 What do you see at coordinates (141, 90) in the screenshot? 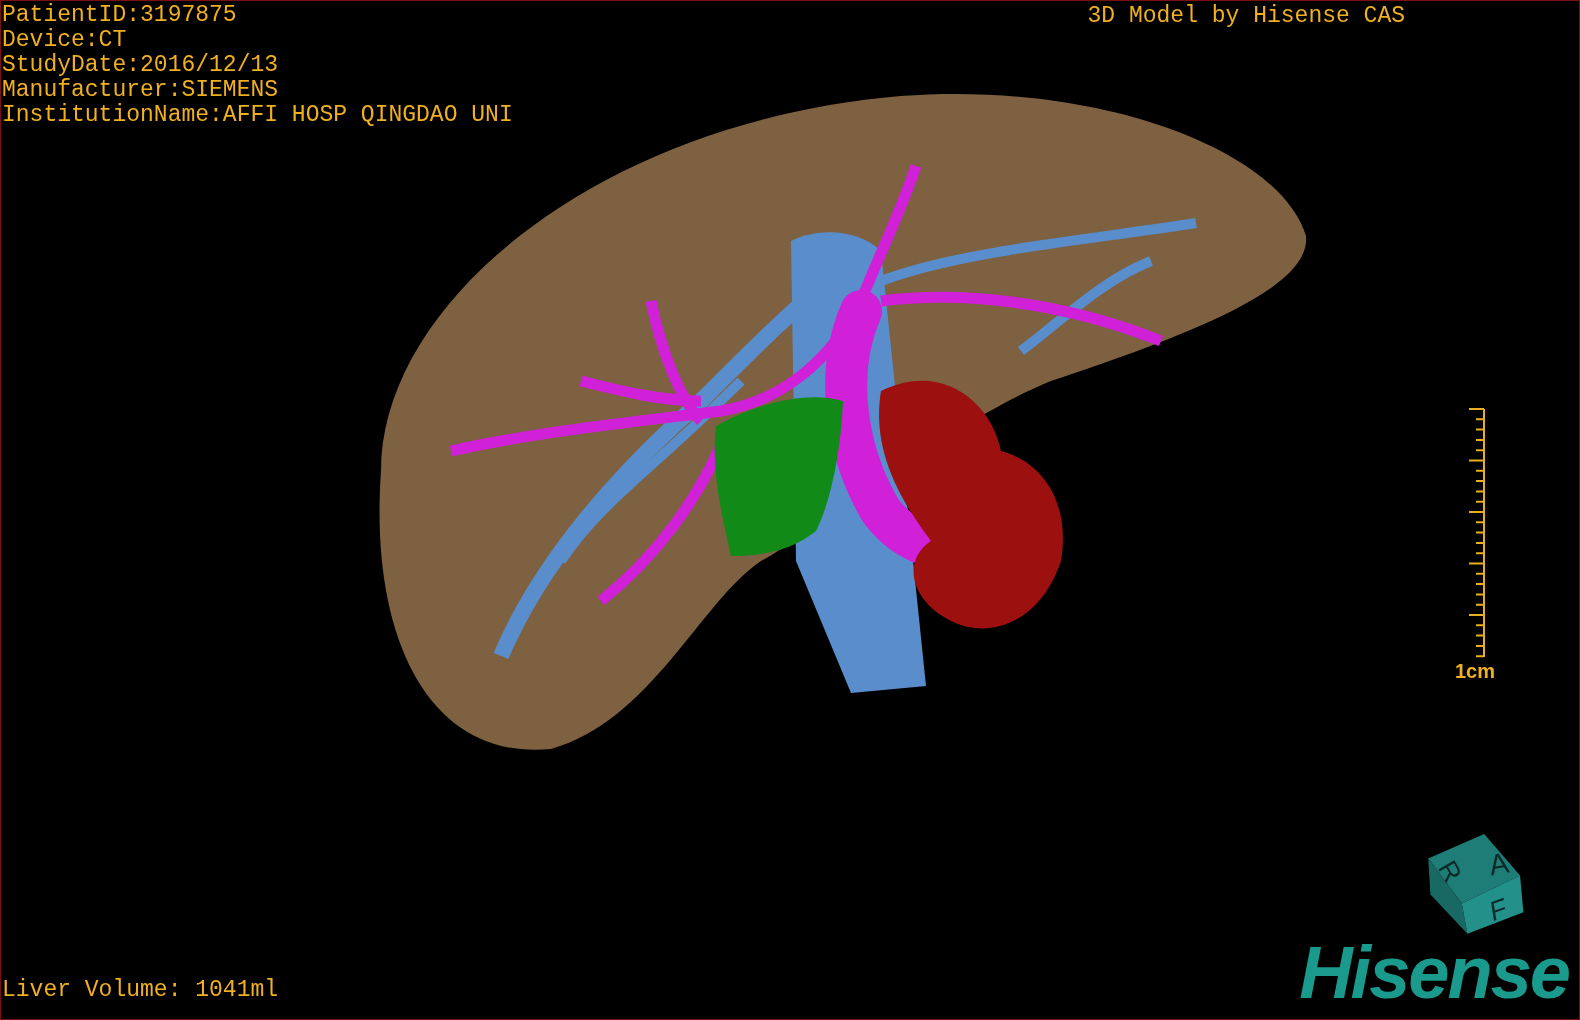
I see `info-text: Manufacturer:SIEMENS` at bounding box center [141, 90].